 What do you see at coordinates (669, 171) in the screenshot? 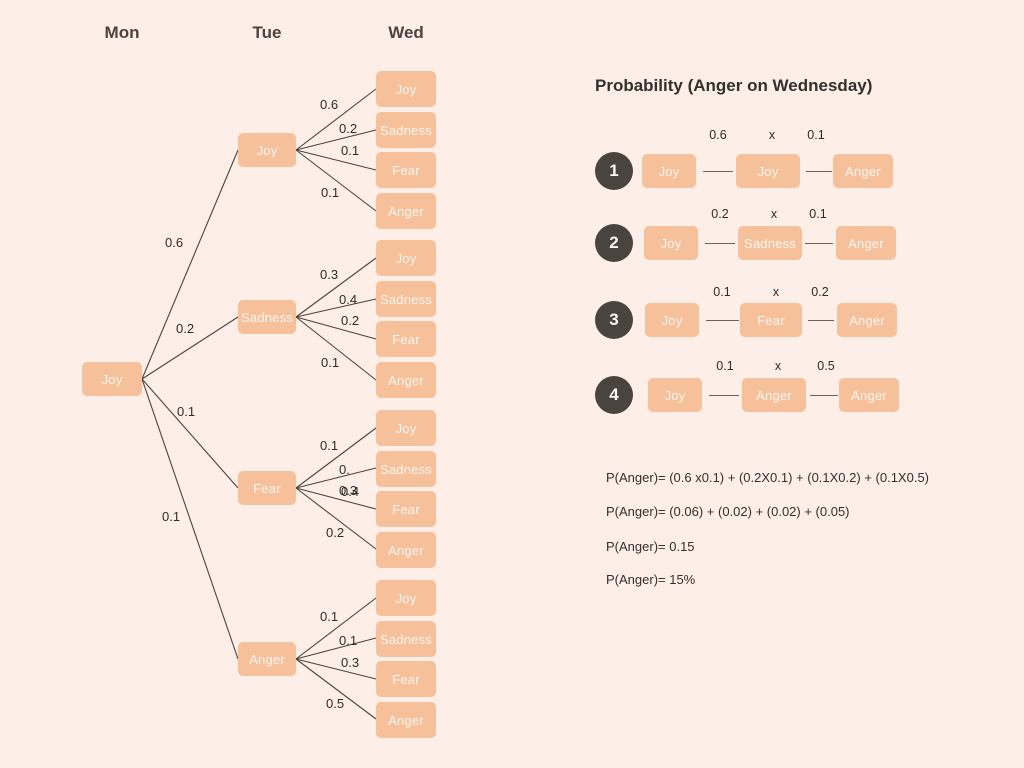
I see `path-1-node-1: Joy` at bounding box center [669, 171].